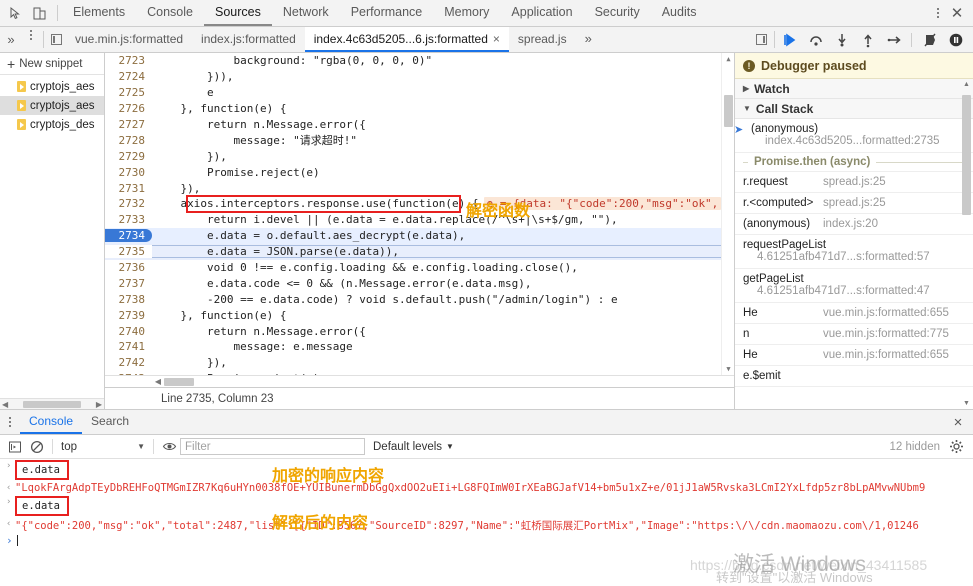 This screenshot has height=586, width=973. What do you see at coordinates (419, 93) in the screenshot?
I see `code-line: 2725 e` at bounding box center [419, 93].